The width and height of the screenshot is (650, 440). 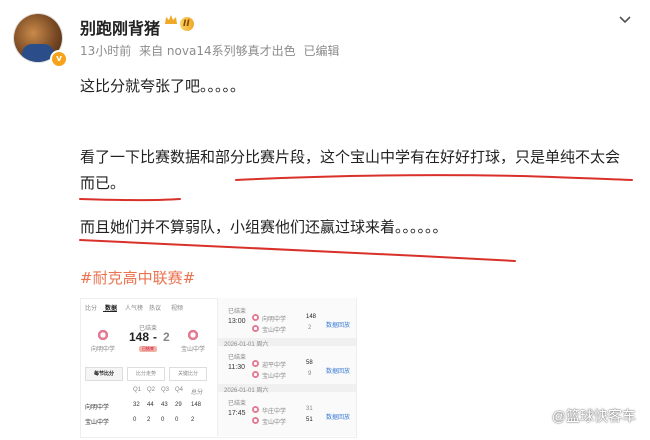 What do you see at coordinates (137, 277) in the screenshot?
I see `hashtag-link: #耐克高中联赛#` at bounding box center [137, 277].